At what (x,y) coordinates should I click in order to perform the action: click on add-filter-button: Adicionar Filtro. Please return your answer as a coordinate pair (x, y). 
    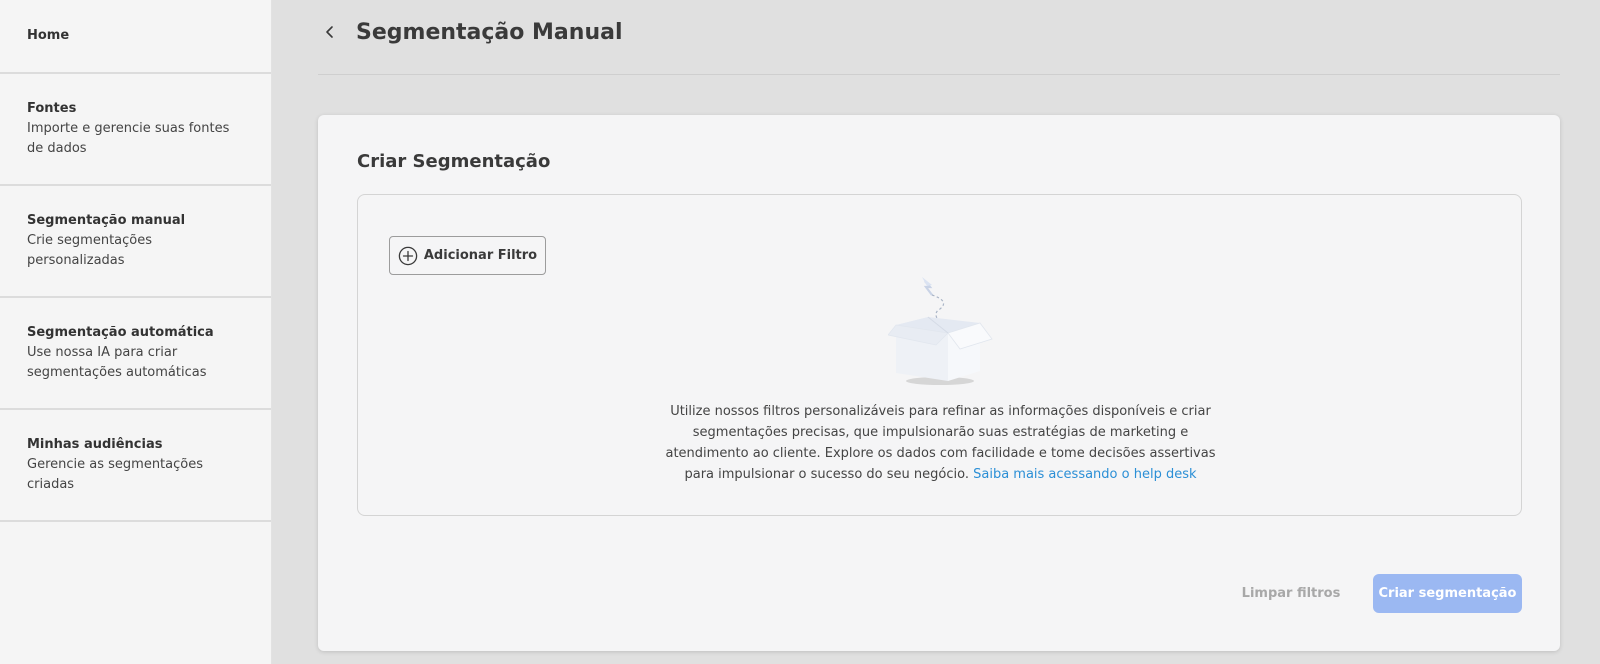
    Looking at the image, I should click on (467, 255).